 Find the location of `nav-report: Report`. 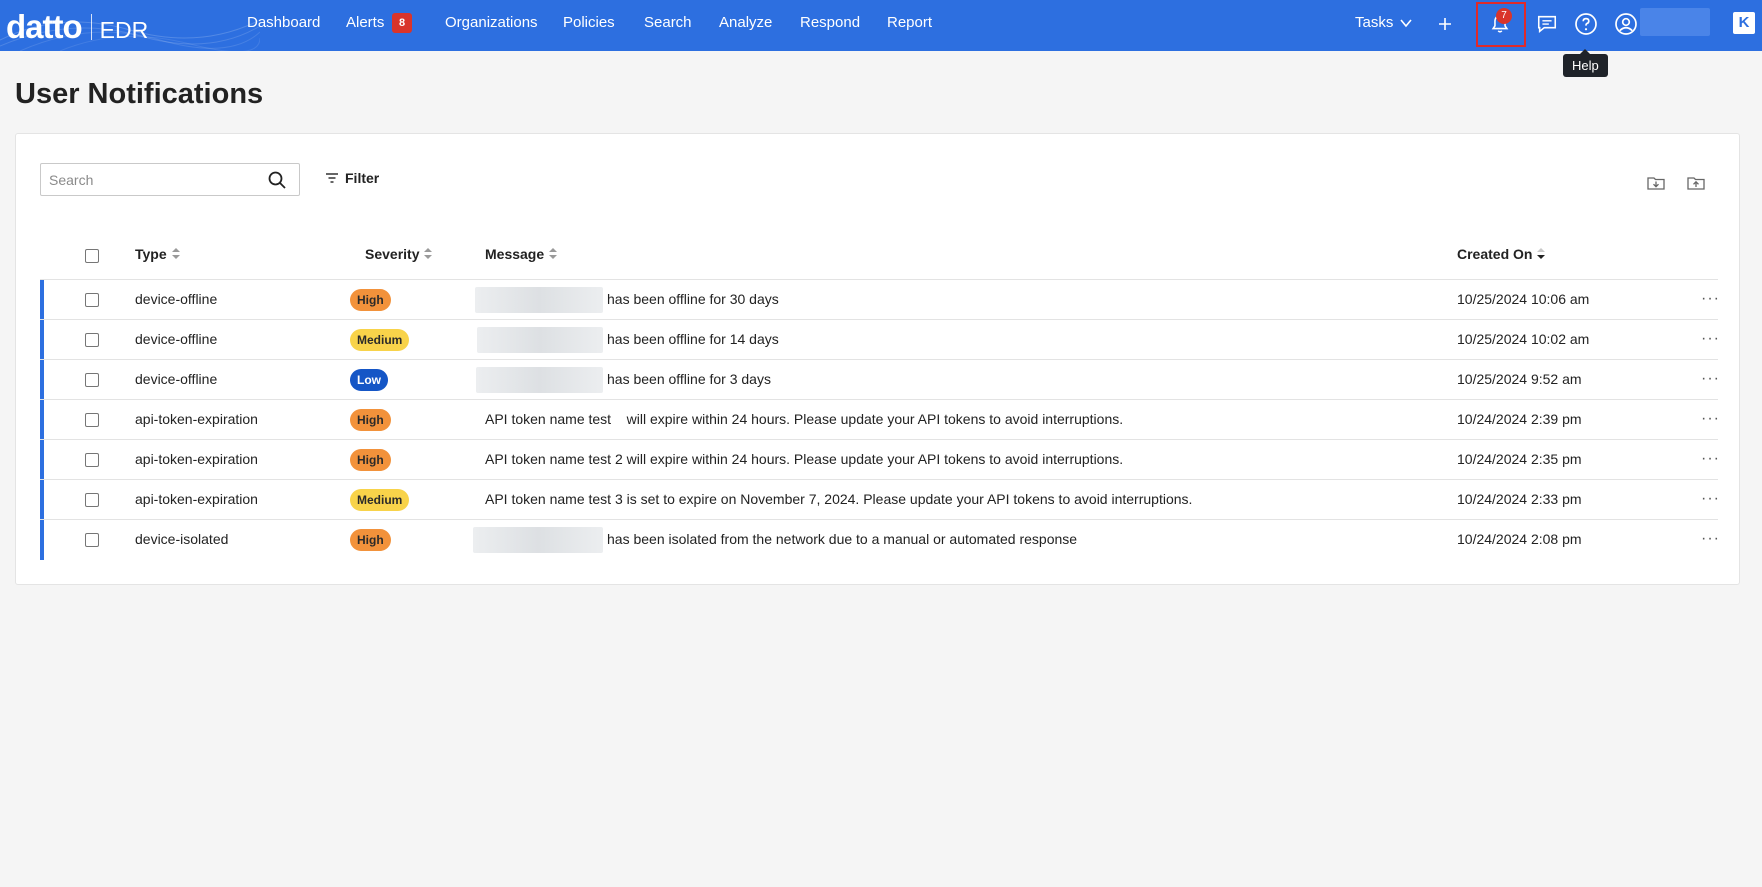

nav-report: Report is located at coordinates (909, 22).